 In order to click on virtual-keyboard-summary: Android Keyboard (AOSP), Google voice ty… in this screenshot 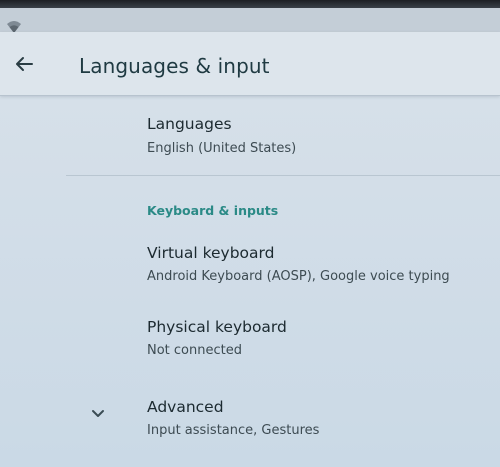, I will do `click(298, 276)`.